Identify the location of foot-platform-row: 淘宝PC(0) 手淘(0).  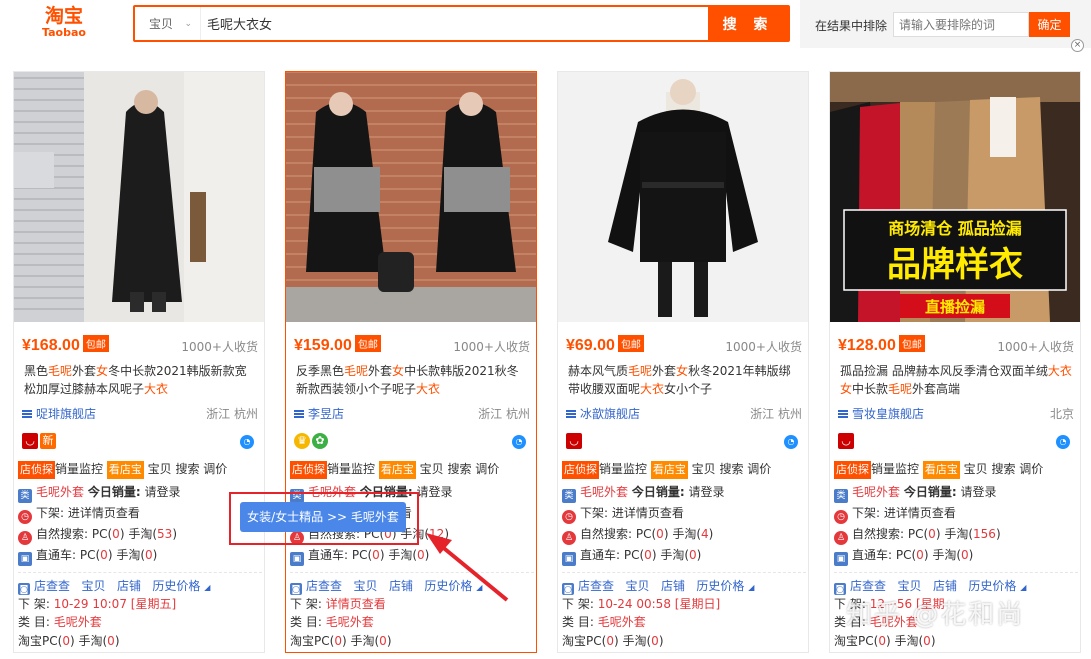
(412, 641).